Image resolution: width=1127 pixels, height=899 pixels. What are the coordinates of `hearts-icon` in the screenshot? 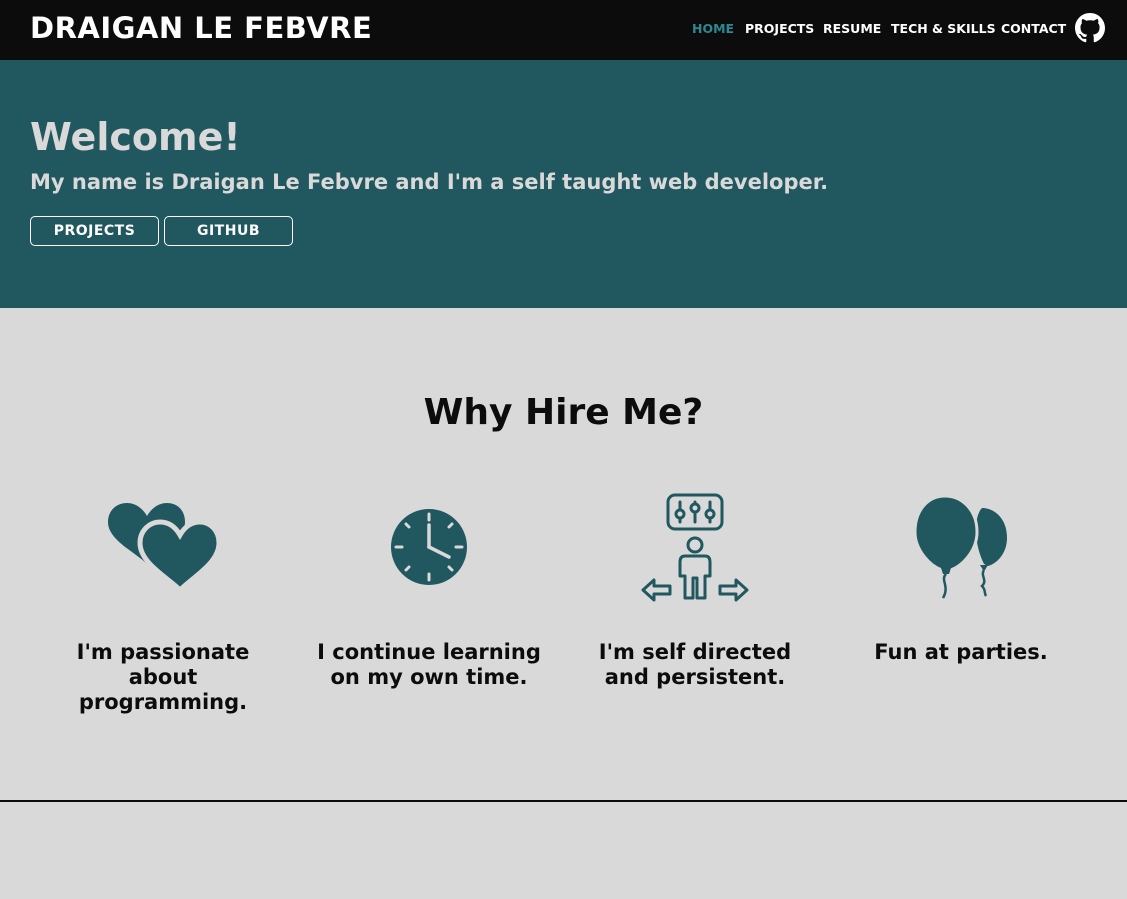 It's located at (164, 547).